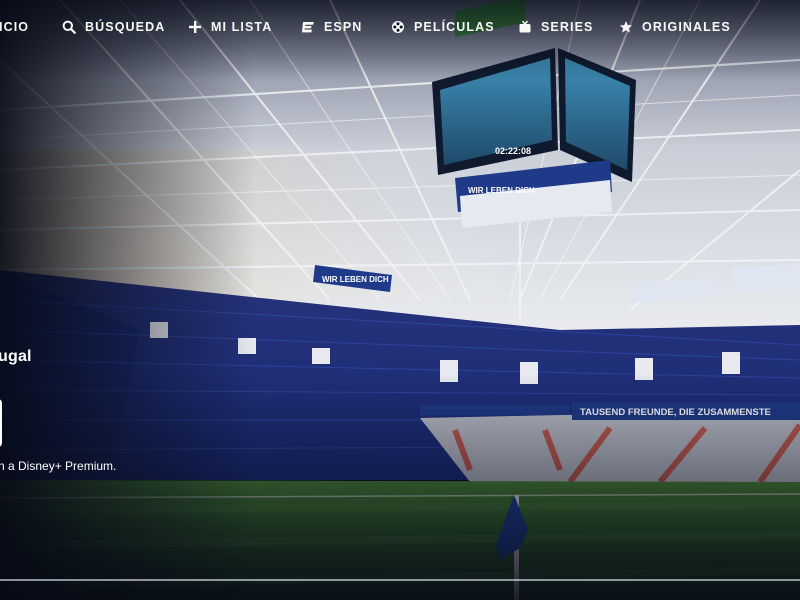  What do you see at coordinates (501, 190) in the screenshot?
I see `scoreboard-banner: WIR LEBEN DICH` at bounding box center [501, 190].